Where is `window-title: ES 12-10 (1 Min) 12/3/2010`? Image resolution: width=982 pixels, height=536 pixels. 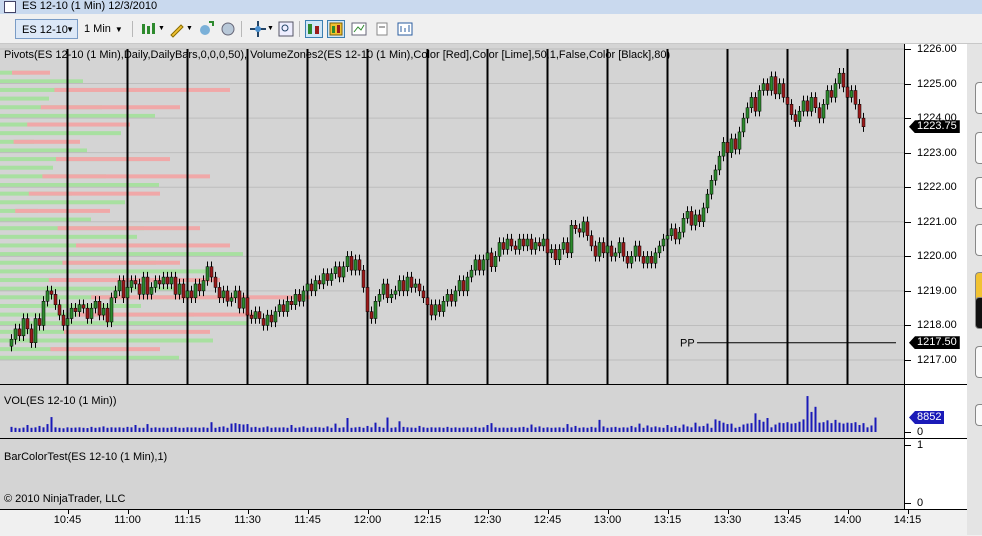 window-title: ES 12-10 (1 Min) 12/3/2010 is located at coordinates (90, 6).